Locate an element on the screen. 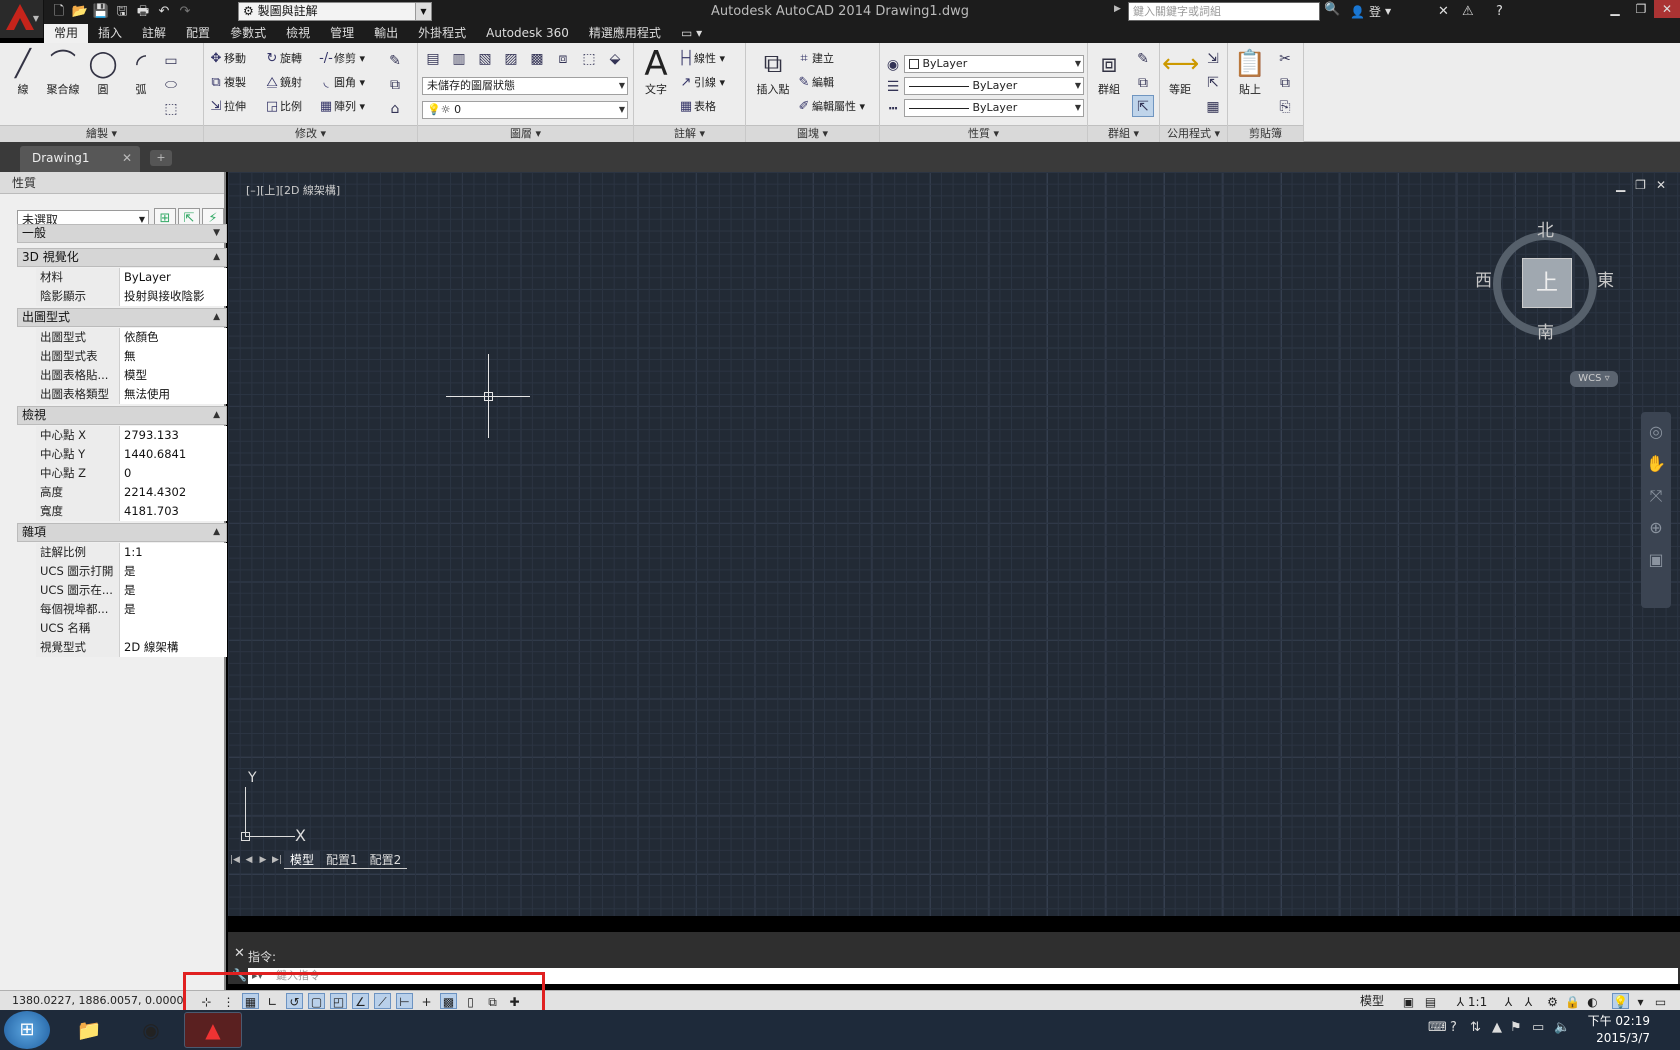 The height and width of the screenshot is (1050, 1680). ungroup-icon: ✎ is located at coordinates (1143, 58).